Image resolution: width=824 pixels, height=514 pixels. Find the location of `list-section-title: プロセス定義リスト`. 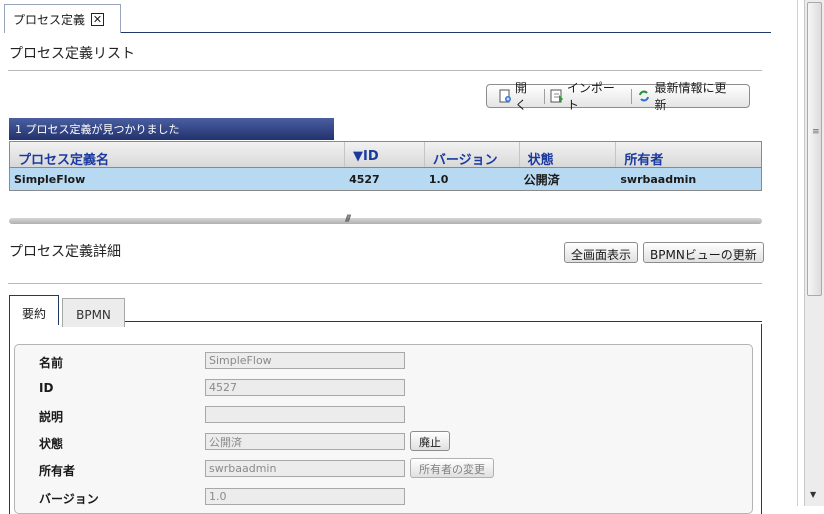

list-section-title: プロセス定義リスト is located at coordinates (72, 54).